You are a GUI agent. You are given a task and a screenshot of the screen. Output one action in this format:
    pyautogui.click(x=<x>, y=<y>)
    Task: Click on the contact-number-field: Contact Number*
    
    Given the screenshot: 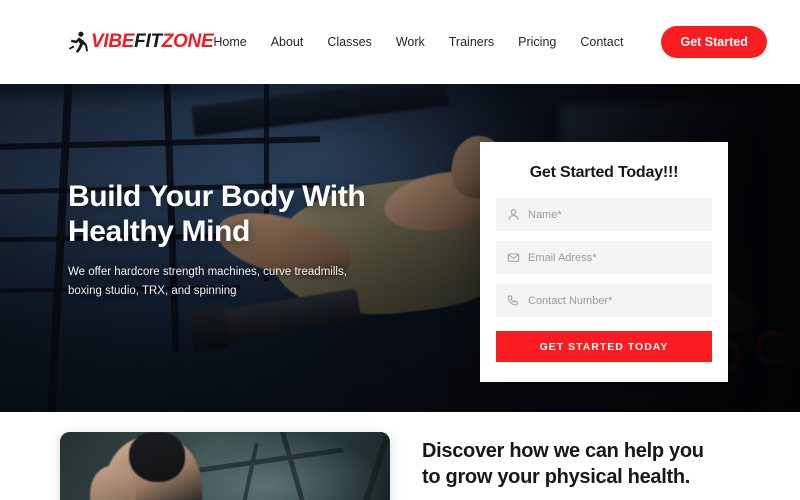 What is the action you would take?
    pyautogui.click(x=604, y=300)
    